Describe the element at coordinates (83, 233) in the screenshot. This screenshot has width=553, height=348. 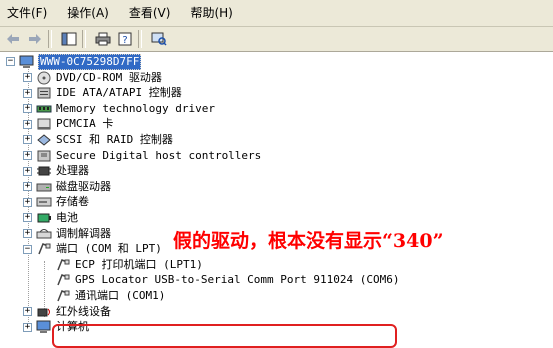
I see `tree-item-label: 调制解调器` at that location.